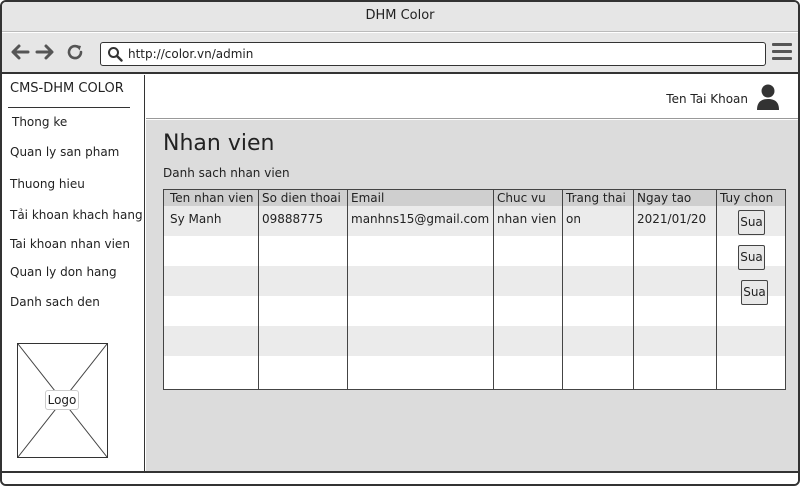 The width and height of the screenshot is (800, 486). What do you see at coordinates (367, 198) in the screenshot?
I see `column-header-email: Email` at bounding box center [367, 198].